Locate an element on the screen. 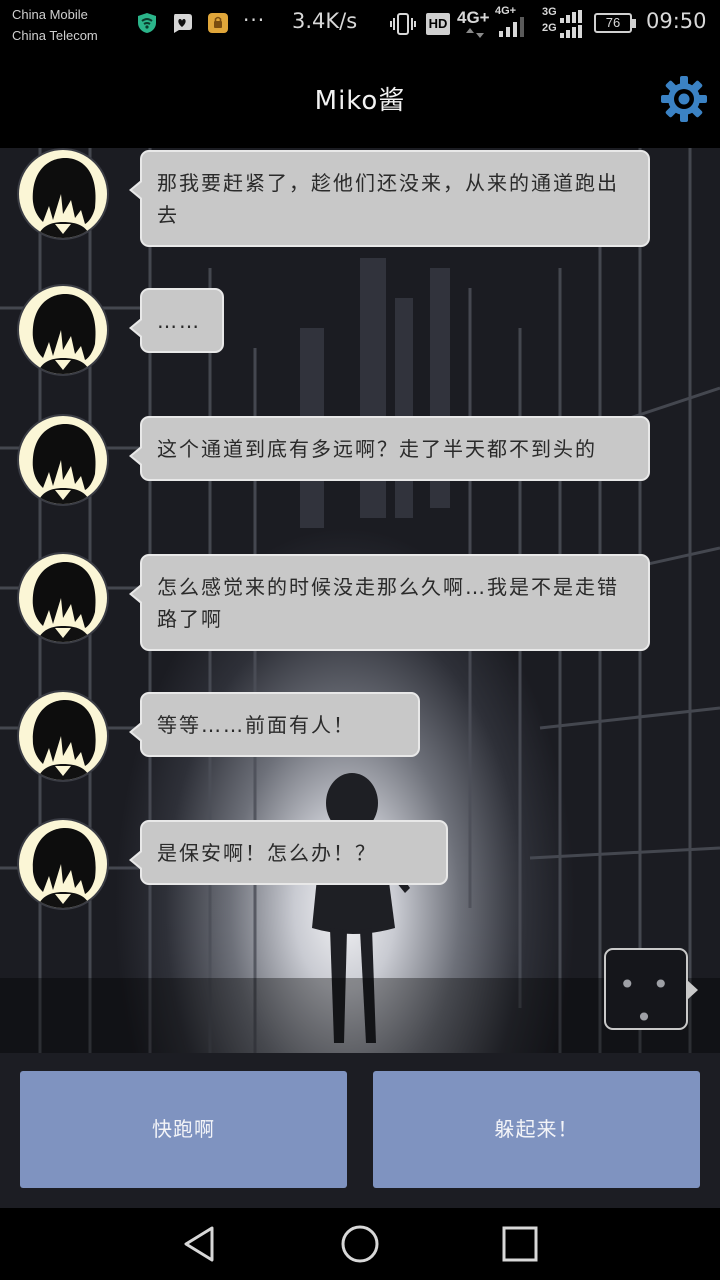  more-notifications-indicator: ··· is located at coordinates (254, 20).